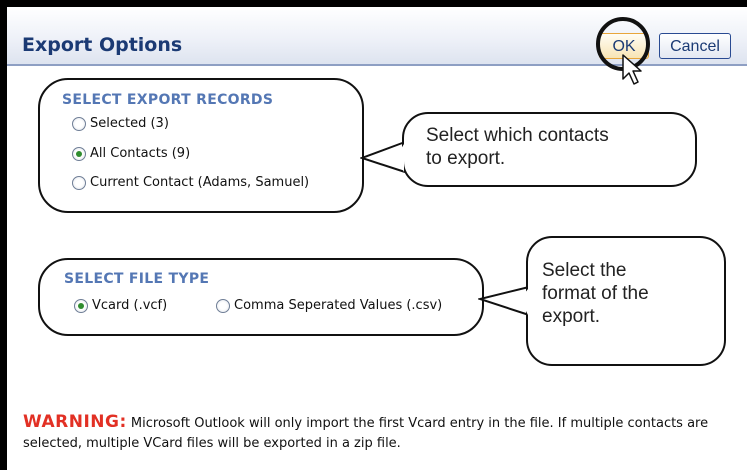  Describe the element at coordinates (200, 182) in the screenshot. I see `radio-current-contact-label: Current Contact (Adams, Samuel)` at that location.